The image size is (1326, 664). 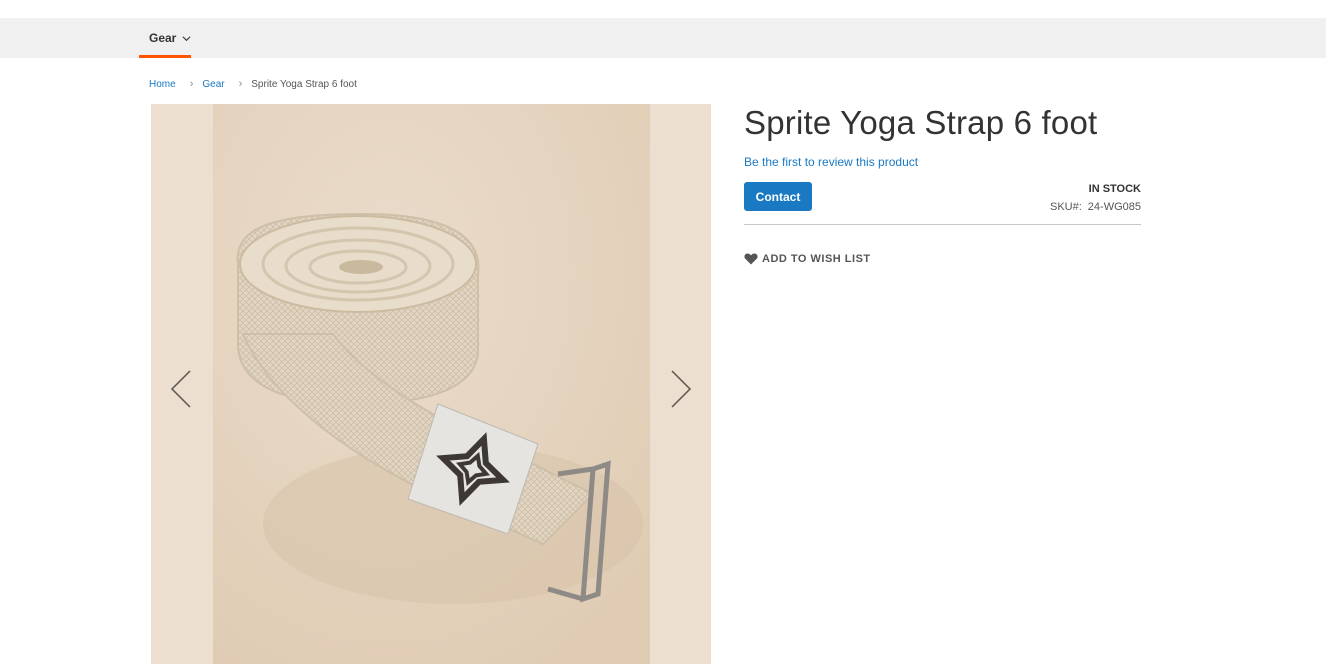 I want to click on chevron-left-icon, so click(x=180, y=389).